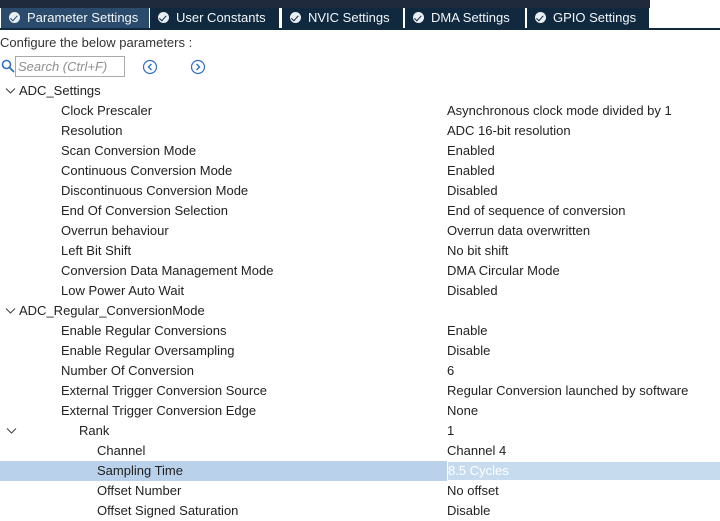 This screenshot has width=720, height=521. What do you see at coordinates (463, 410) in the screenshot?
I see `property-value: None` at bounding box center [463, 410].